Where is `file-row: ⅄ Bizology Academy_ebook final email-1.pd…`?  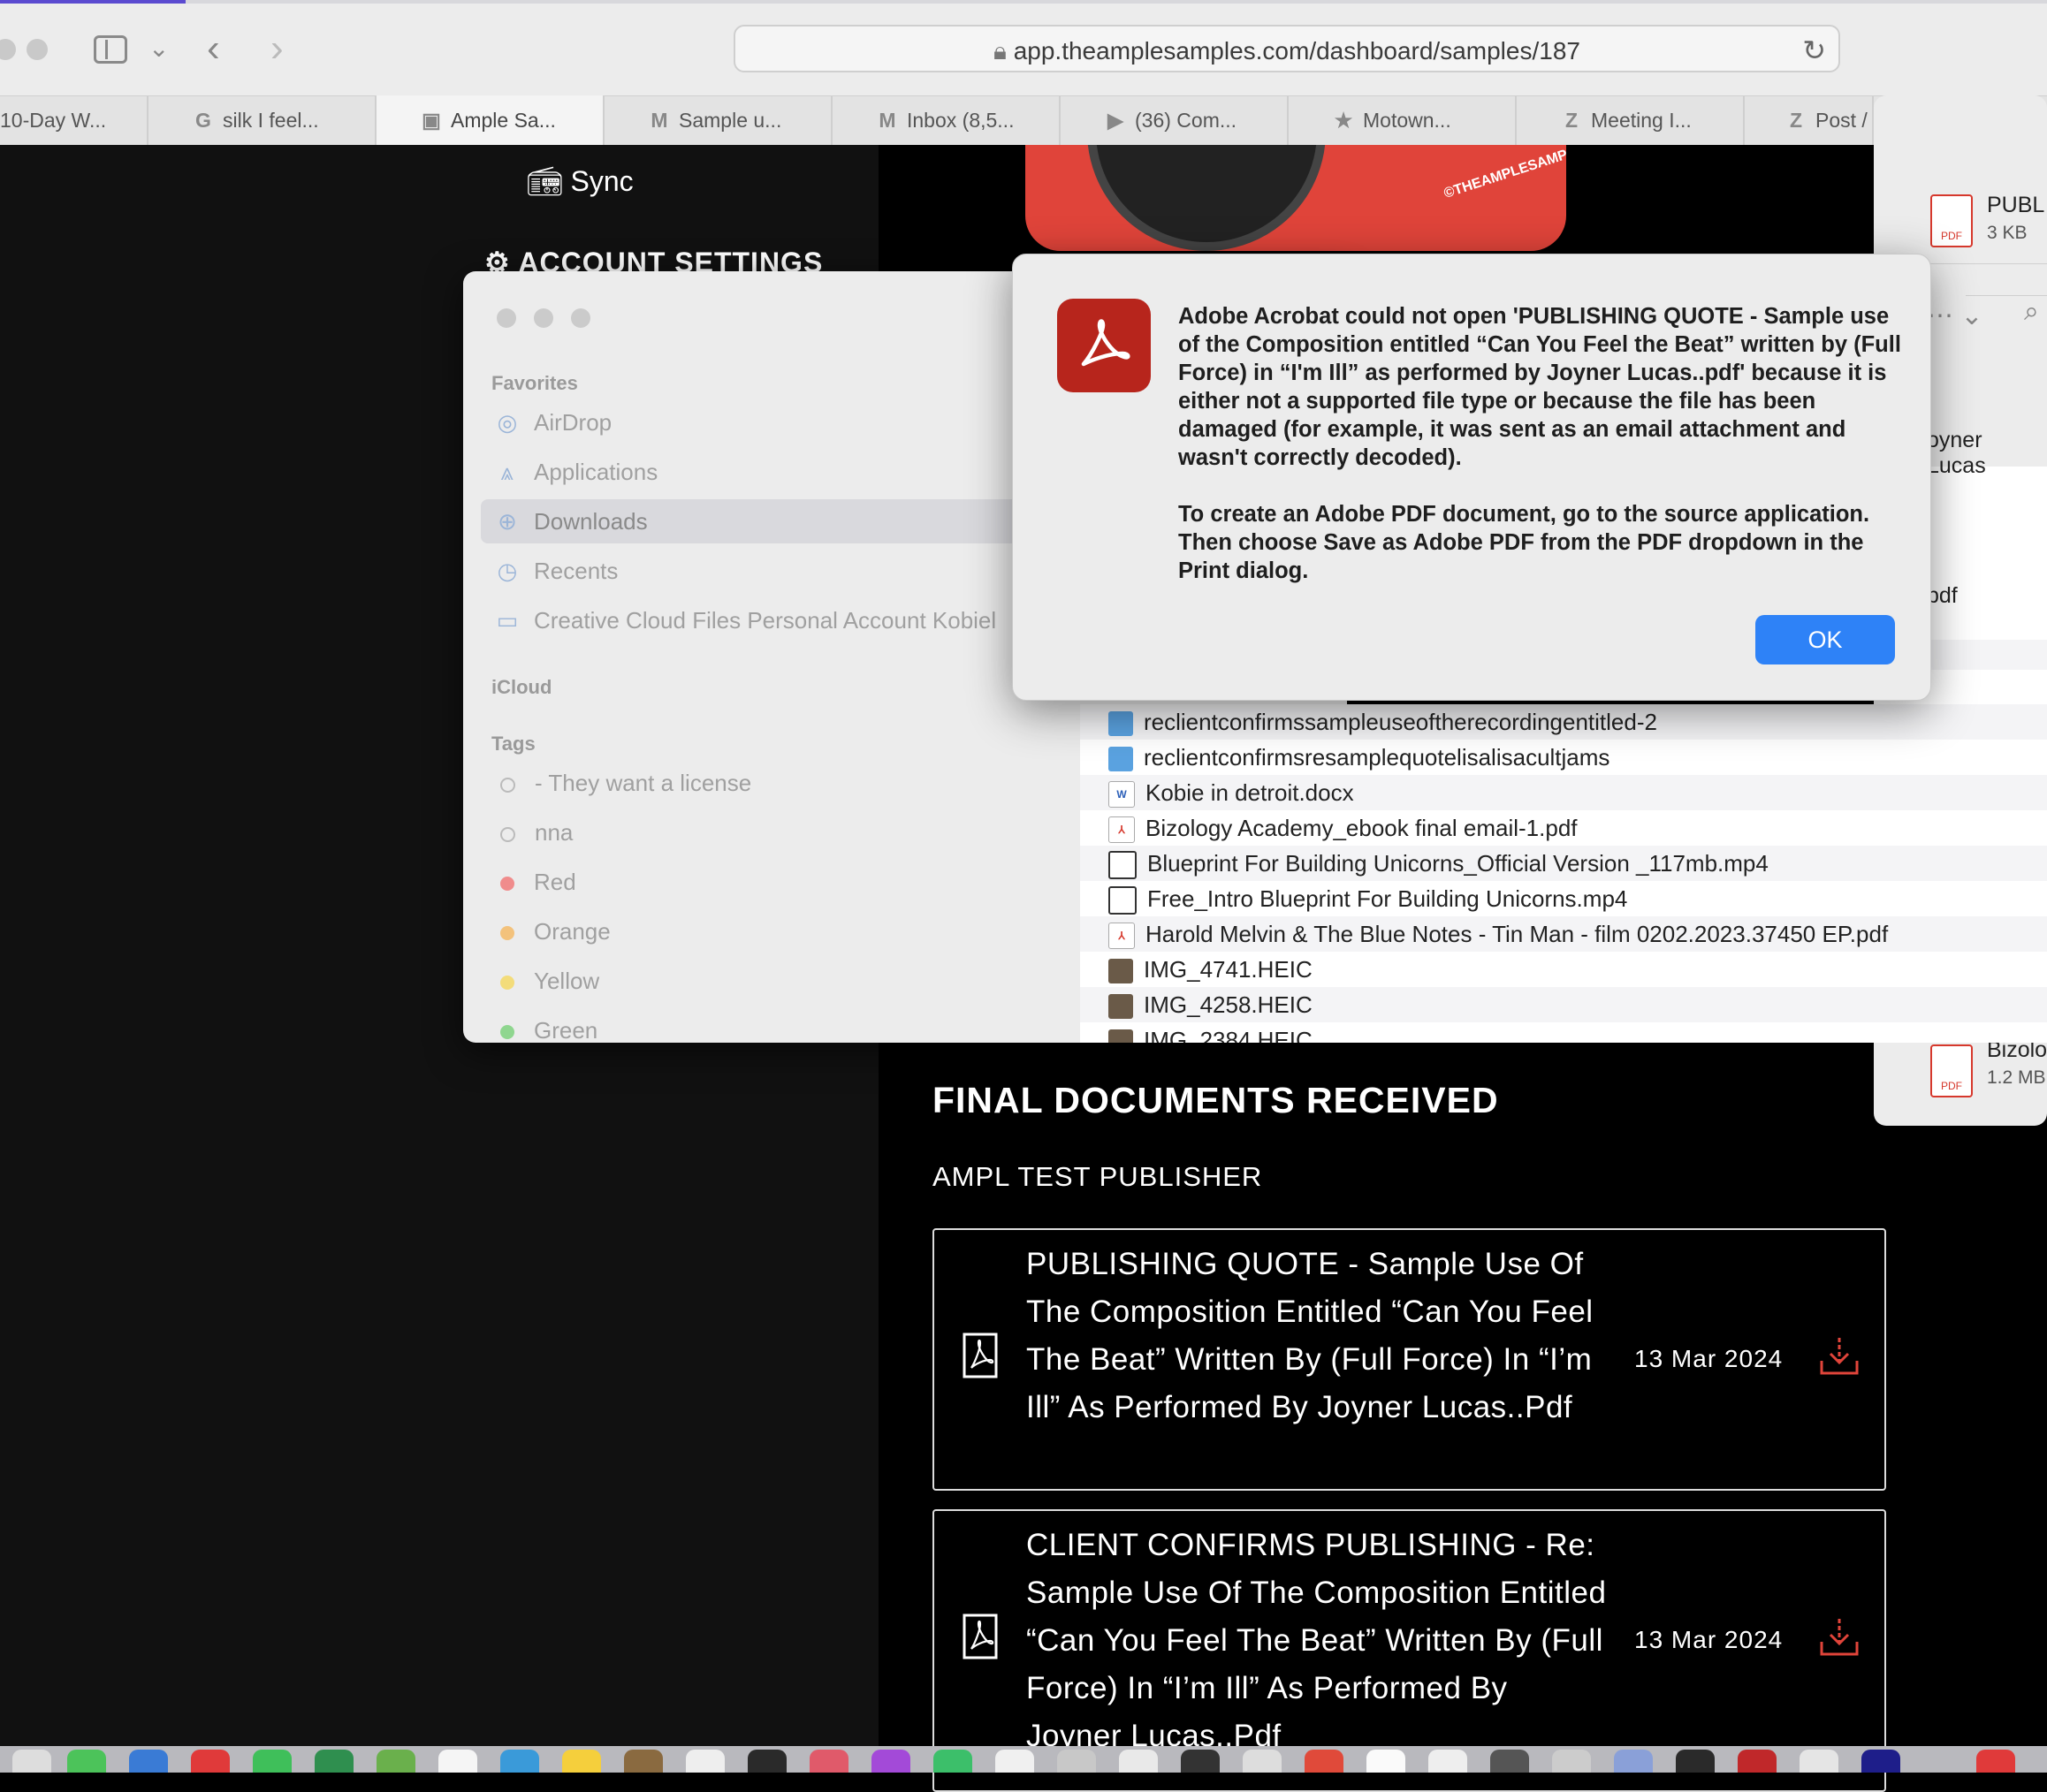 file-row: ⅄ Bizology Academy_ebook final email-1.pd… is located at coordinates (1563, 828).